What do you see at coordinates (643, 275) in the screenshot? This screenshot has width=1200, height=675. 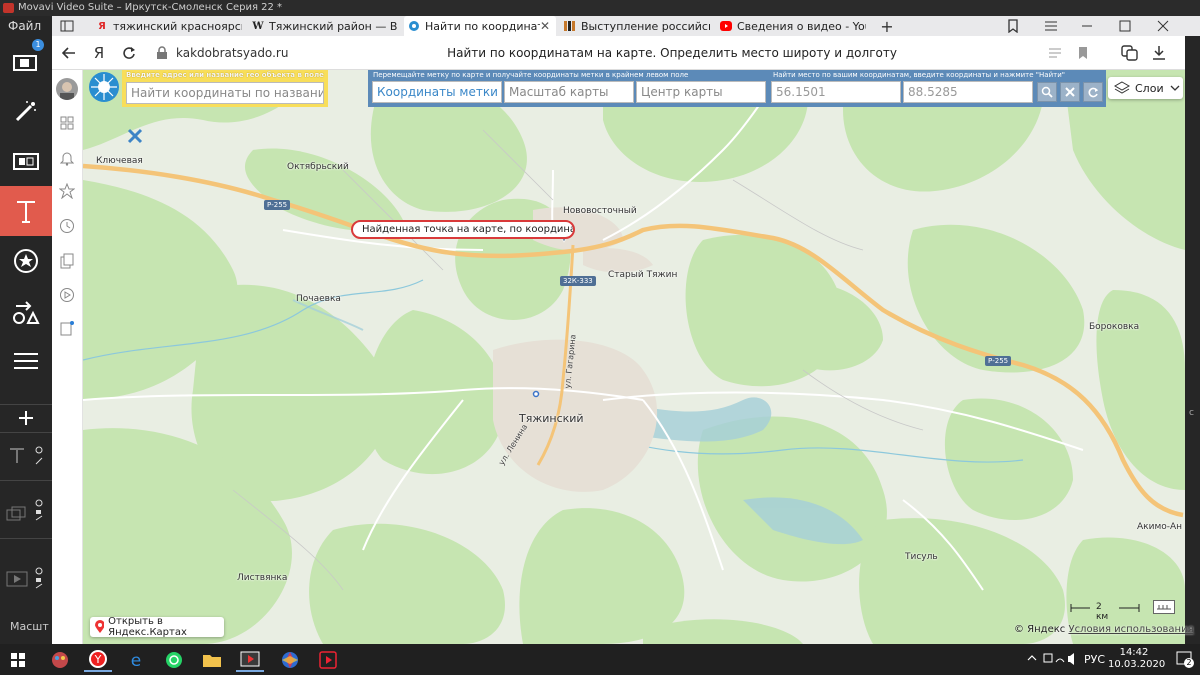 I see `place-label: Старый Тяжин` at bounding box center [643, 275].